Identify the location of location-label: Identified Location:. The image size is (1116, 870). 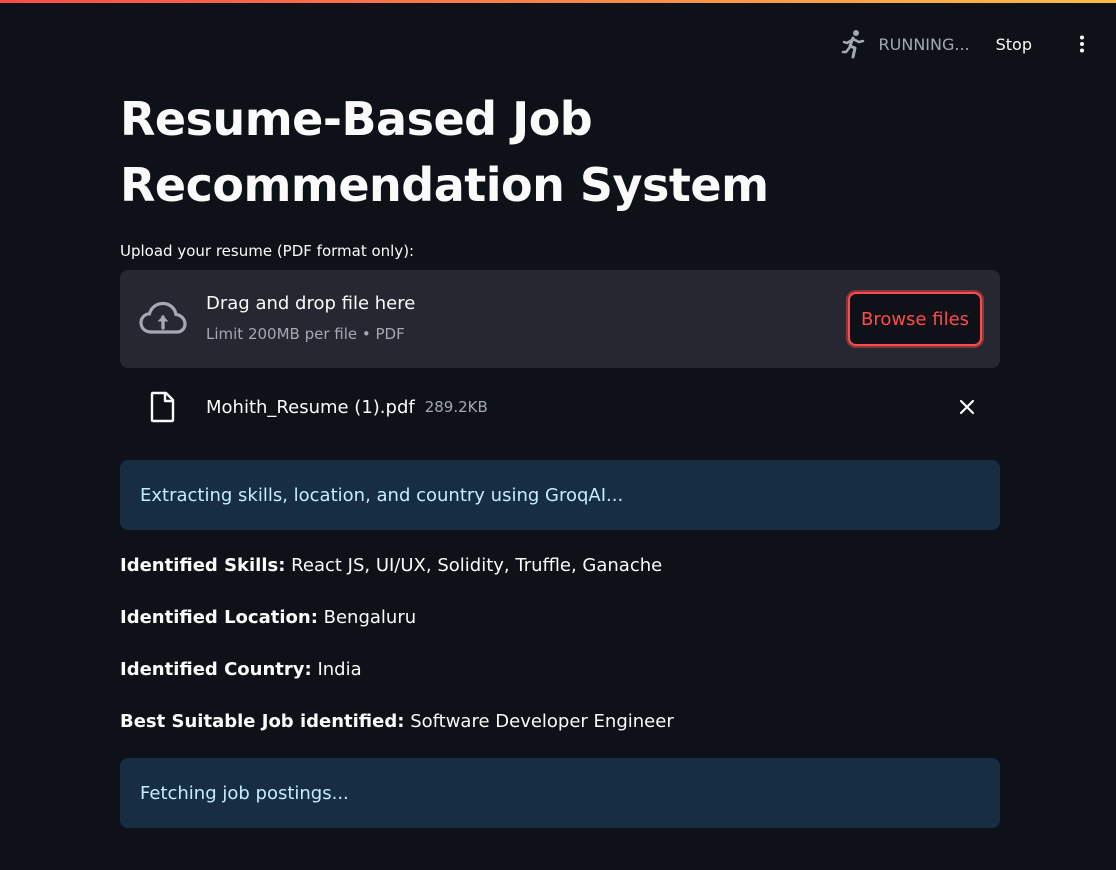
(219, 617).